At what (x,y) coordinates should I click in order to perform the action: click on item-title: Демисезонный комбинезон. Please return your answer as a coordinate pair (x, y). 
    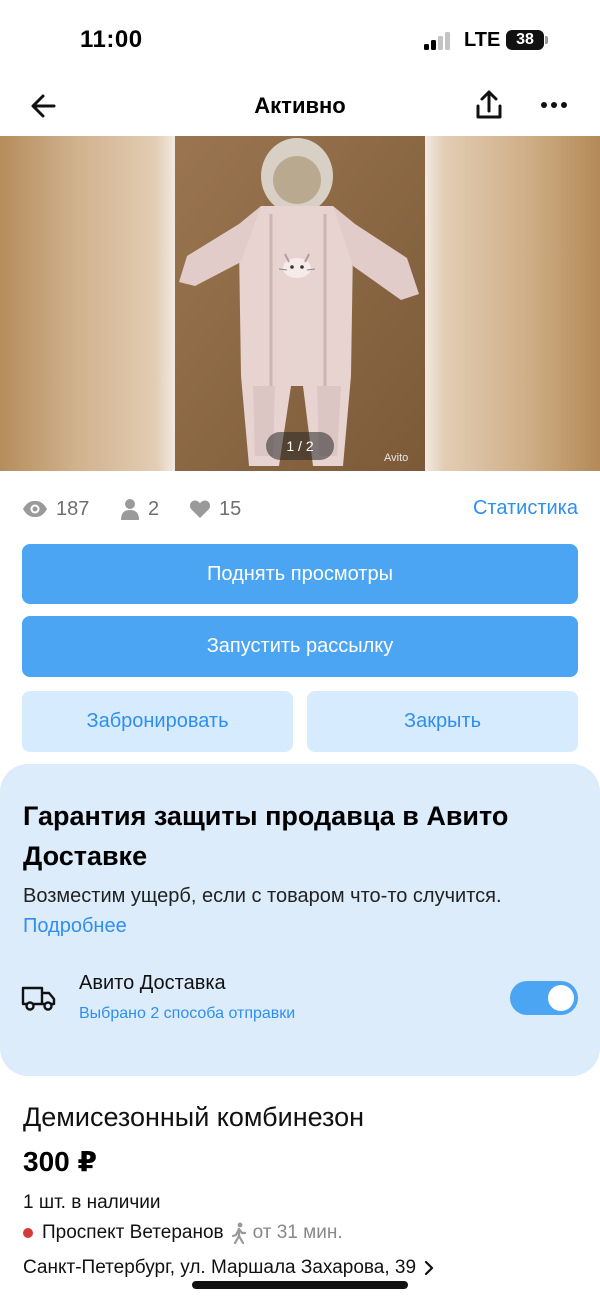
    Looking at the image, I should click on (194, 1117).